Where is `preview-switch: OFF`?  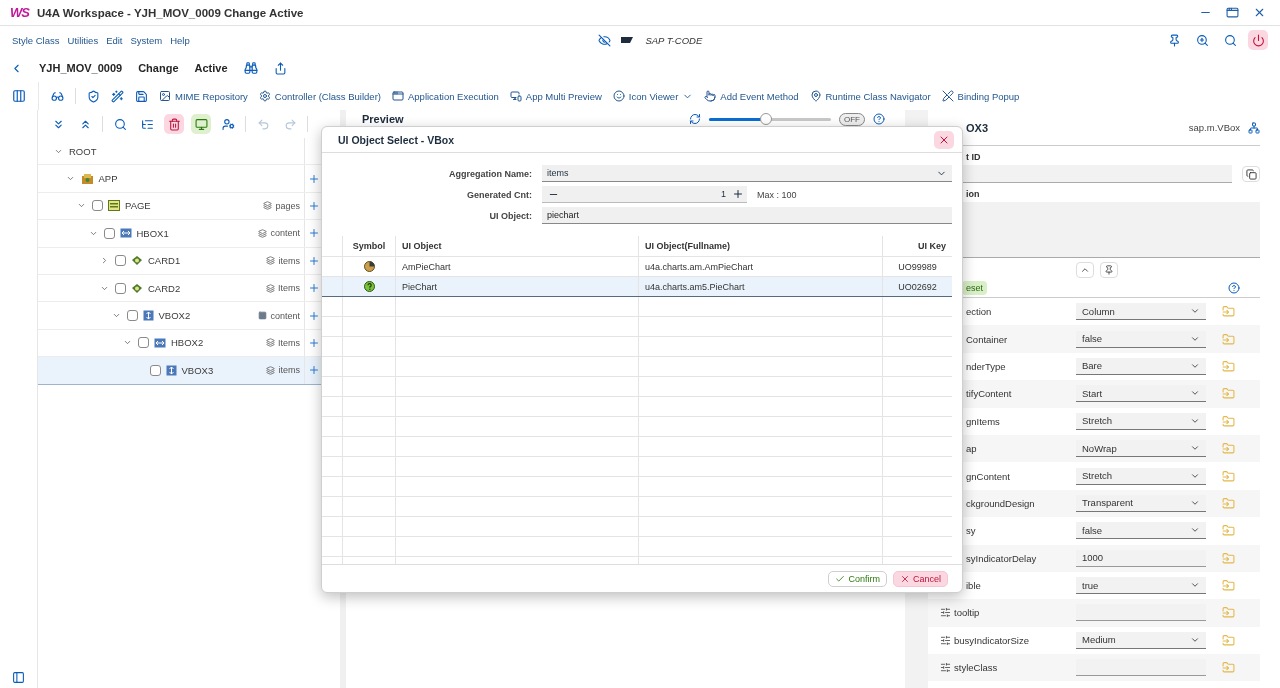 preview-switch: OFF is located at coordinates (852, 119).